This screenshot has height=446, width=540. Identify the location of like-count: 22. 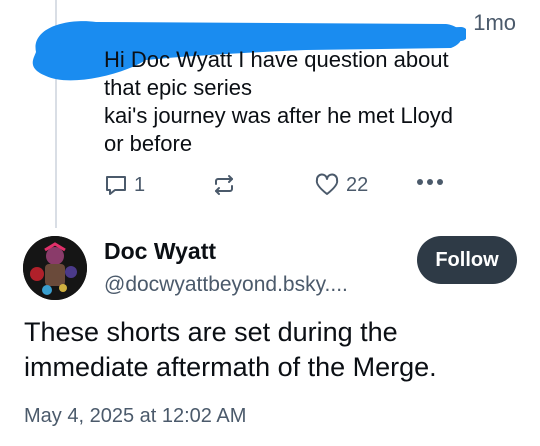
(357, 184).